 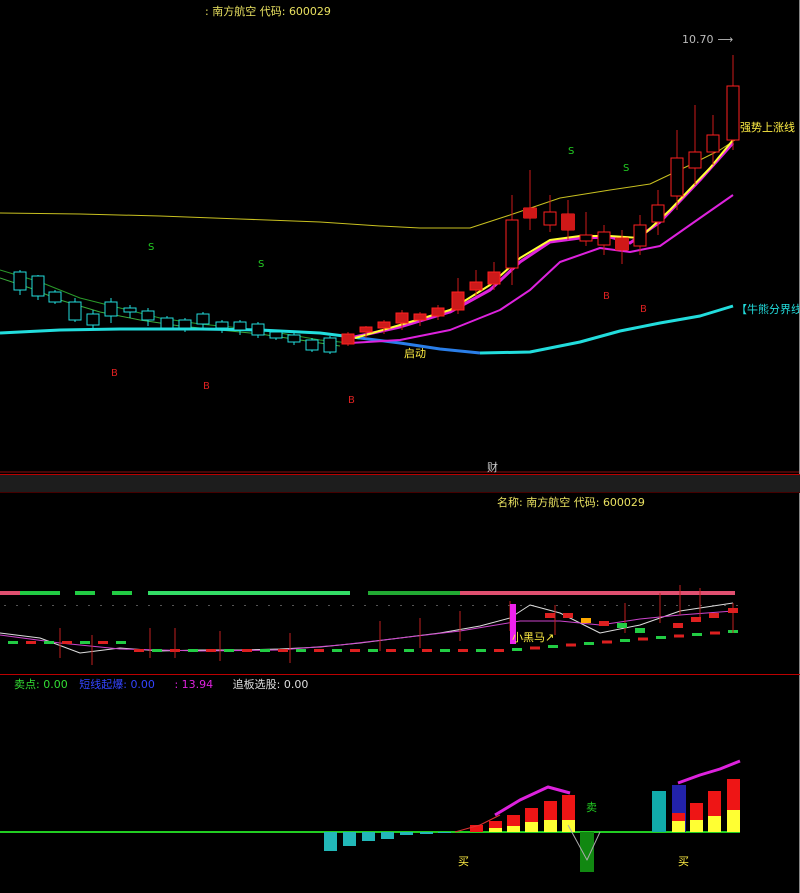 I want to click on ma-yellow-line, so click(x=368, y=184).